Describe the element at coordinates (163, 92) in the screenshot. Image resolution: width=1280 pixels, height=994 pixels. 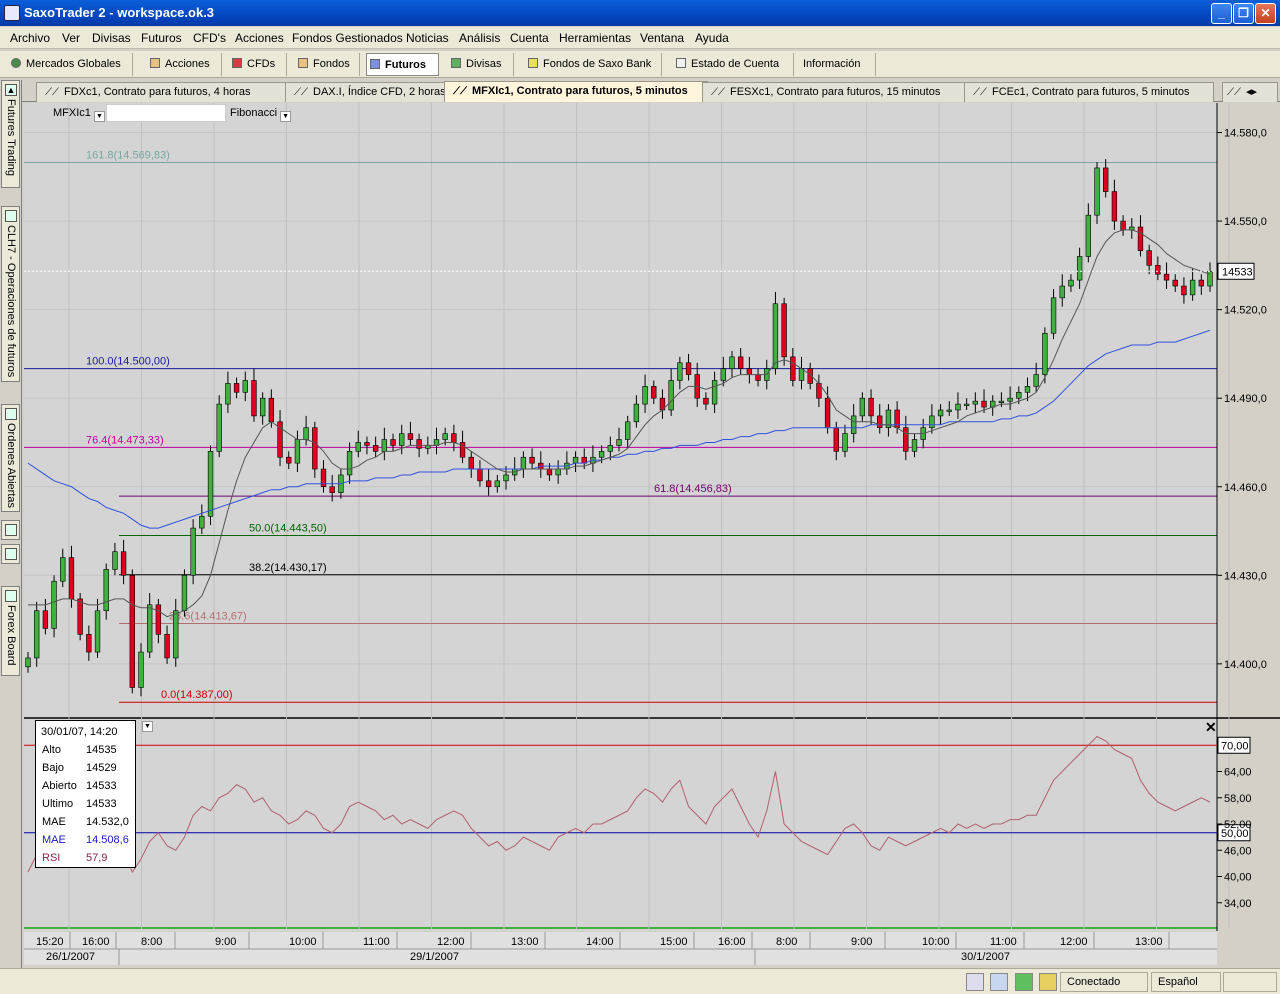
I see `tab-fdxc1: ⟋⟋ FDXc1, Contrato para futuros, 4 horas` at that location.